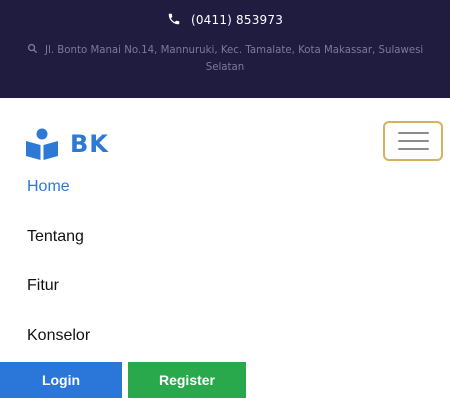  What do you see at coordinates (413, 141) in the screenshot?
I see `menu-toggle-button` at bounding box center [413, 141].